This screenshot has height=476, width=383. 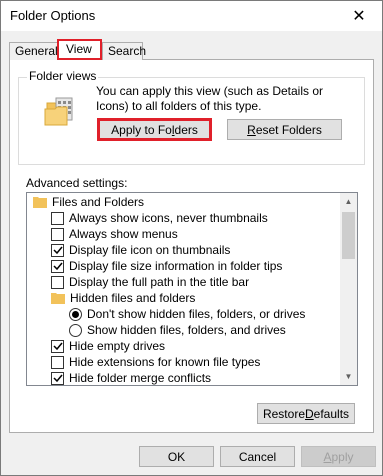 What do you see at coordinates (34, 51) in the screenshot?
I see `tab-general: General` at bounding box center [34, 51].